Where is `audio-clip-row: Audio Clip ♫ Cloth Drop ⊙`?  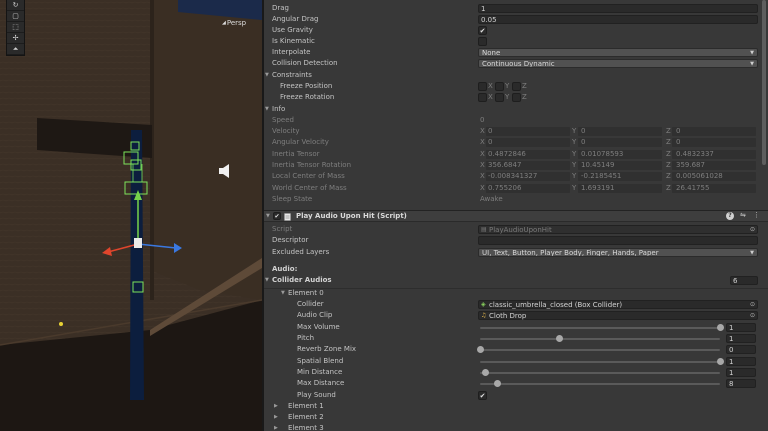 audio-clip-row: Audio Clip ♫ Cloth Drop ⊙ is located at coordinates (516, 315).